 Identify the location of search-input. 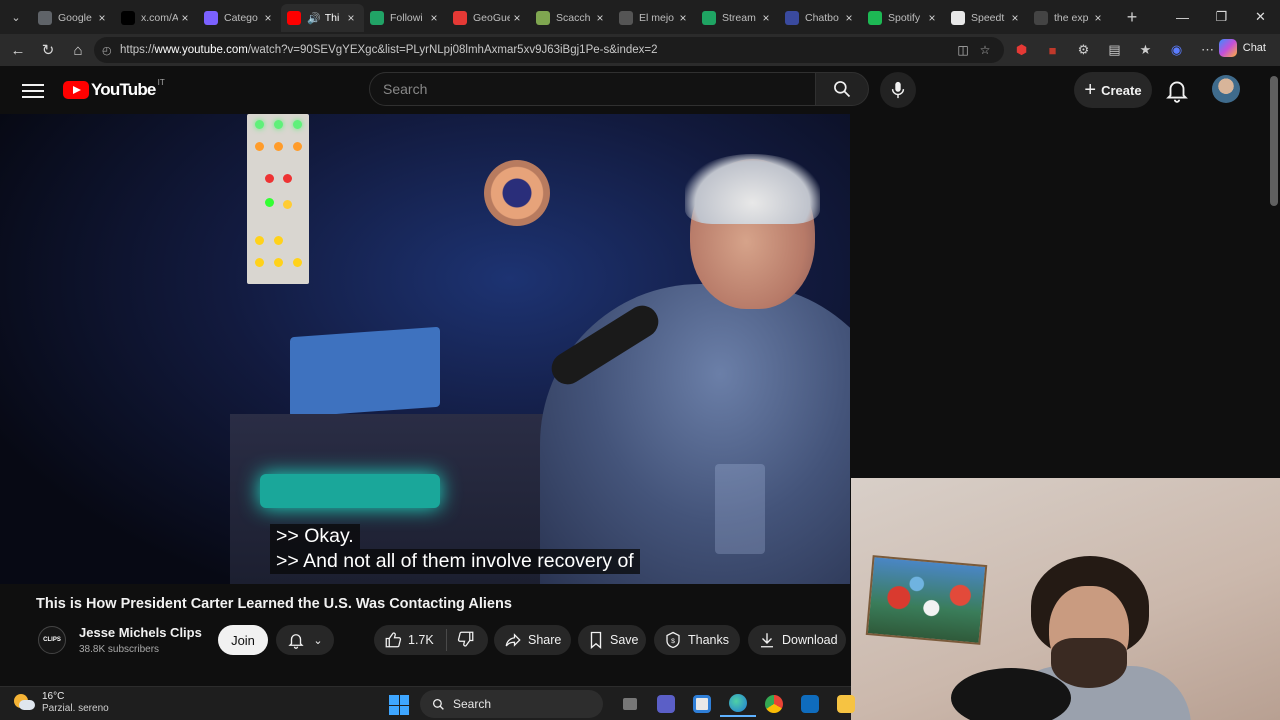
(599, 89).